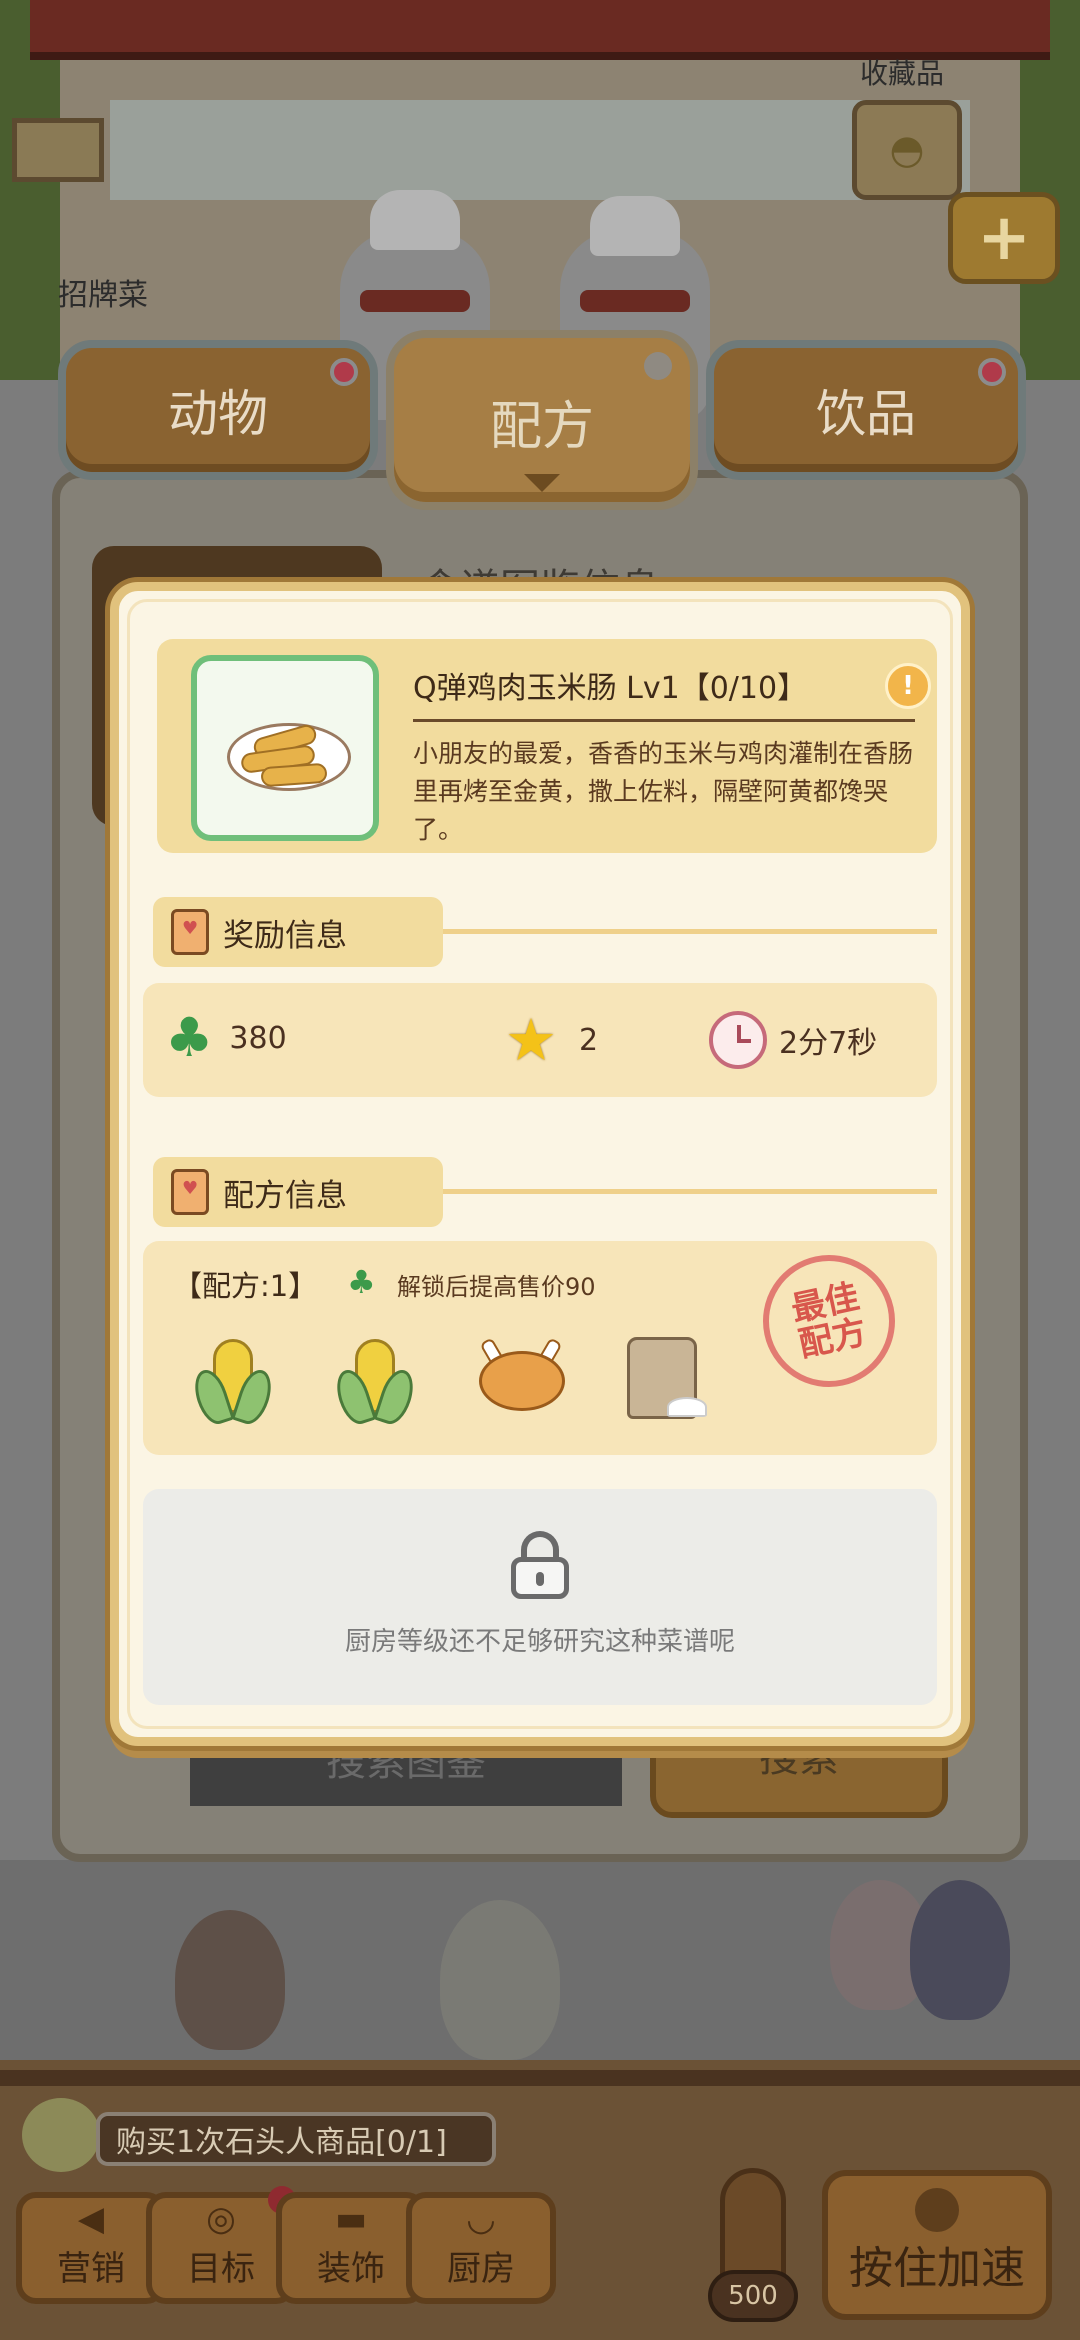  Describe the element at coordinates (500, 1980) in the screenshot. I see `cat-customer` at that location.